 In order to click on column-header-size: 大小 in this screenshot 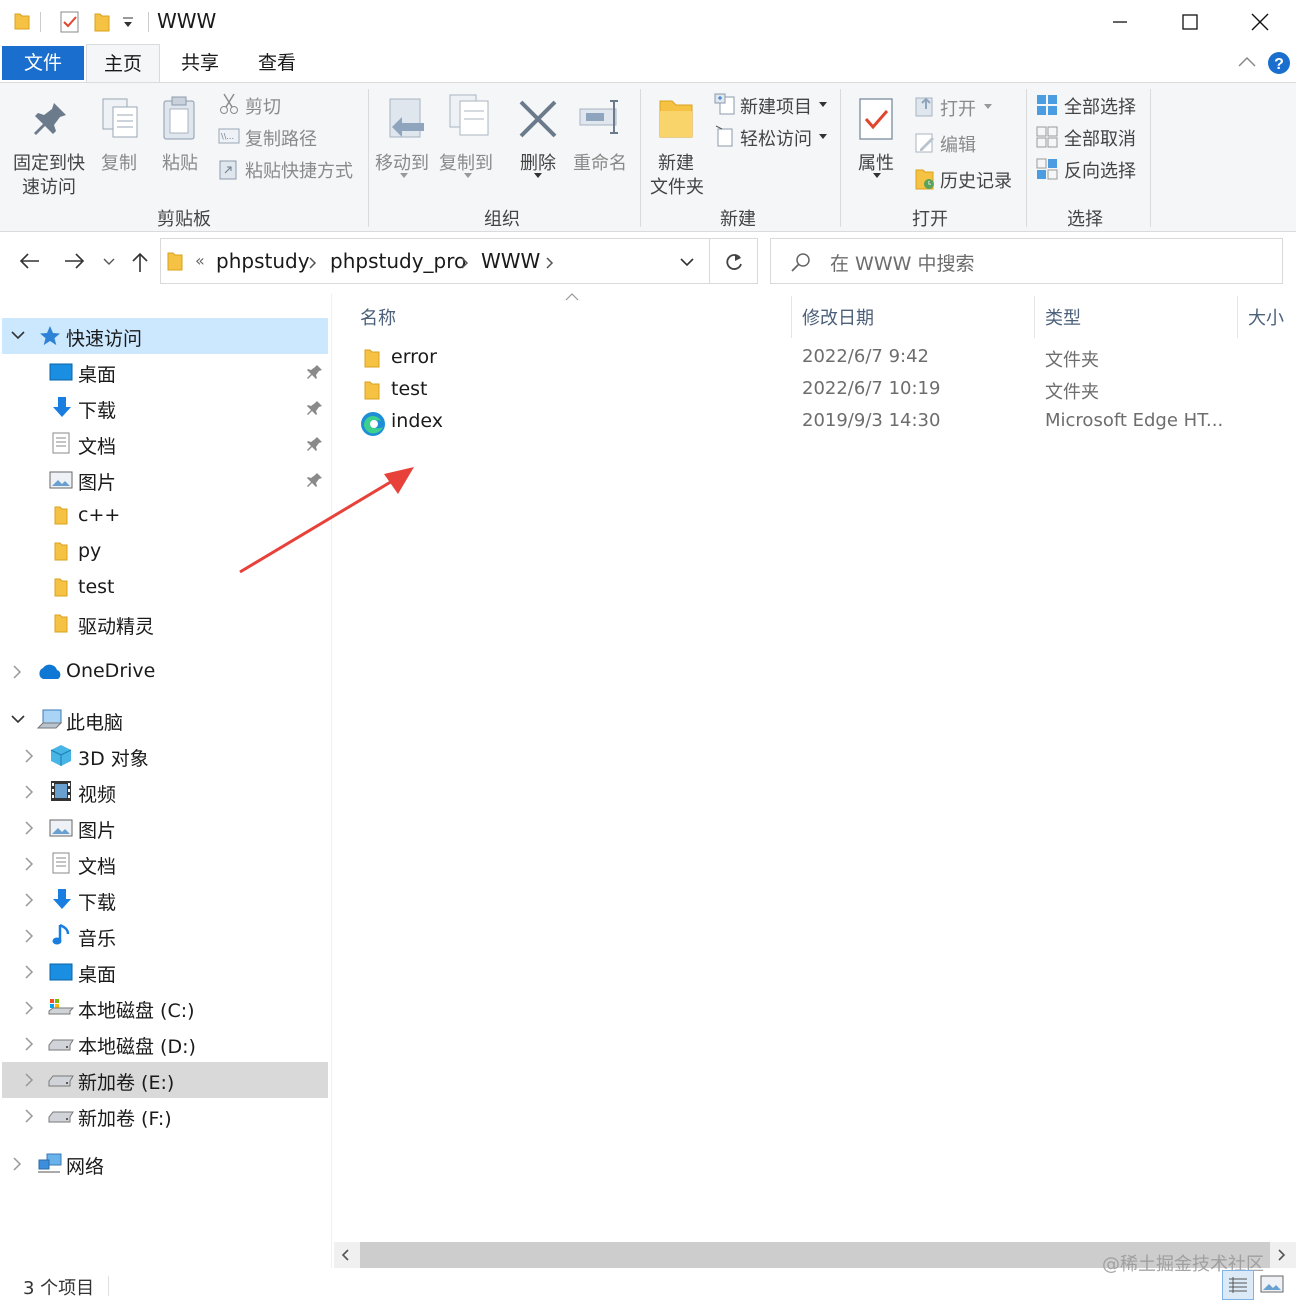, I will do `click(1266, 317)`.